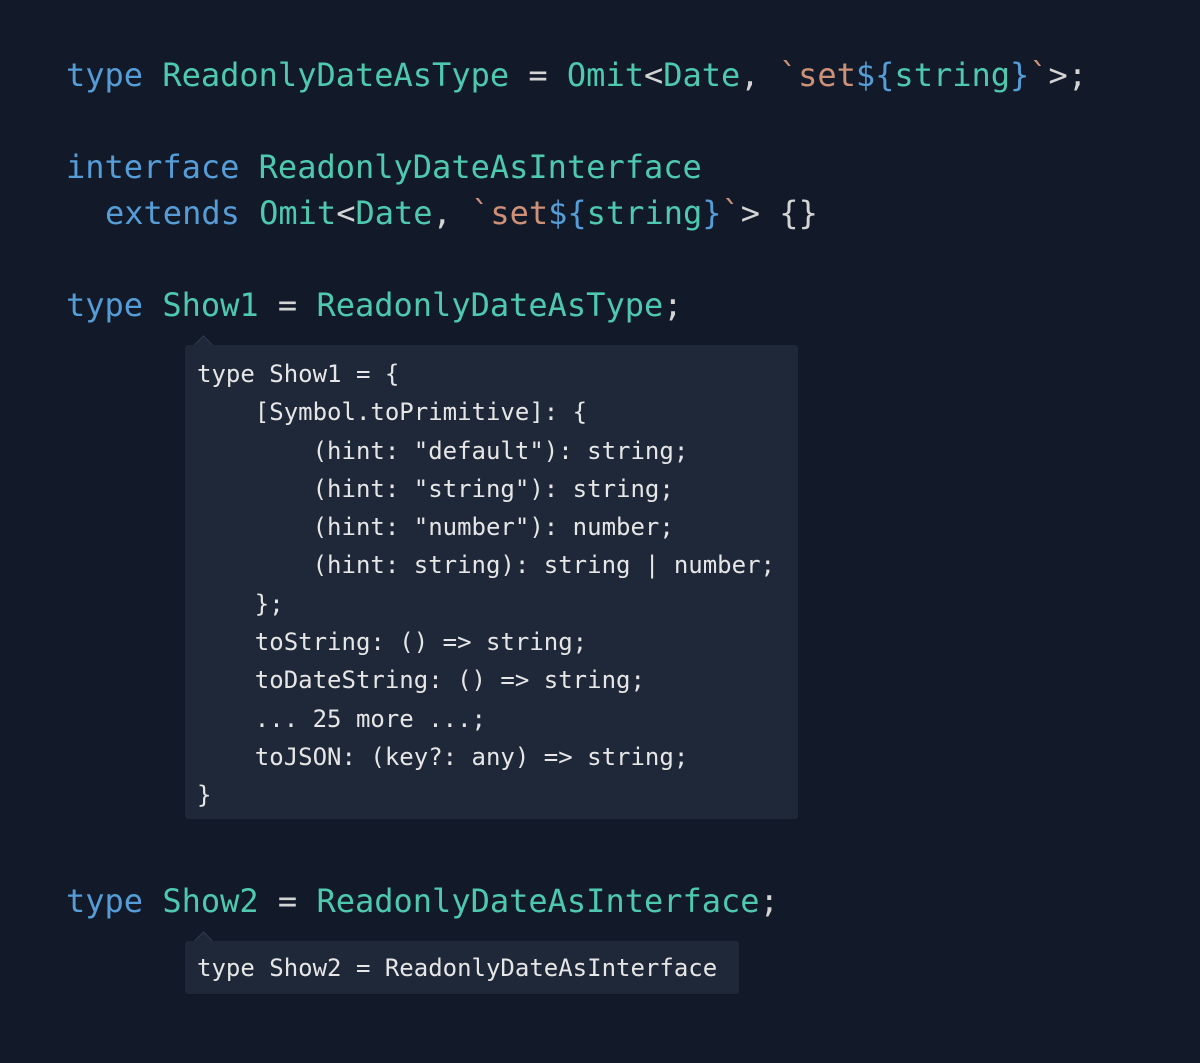 The height and width of the screenshot is (1063, 1200). I want to click on type-reference: ReadonlyDateAsType, so click(490, 305).